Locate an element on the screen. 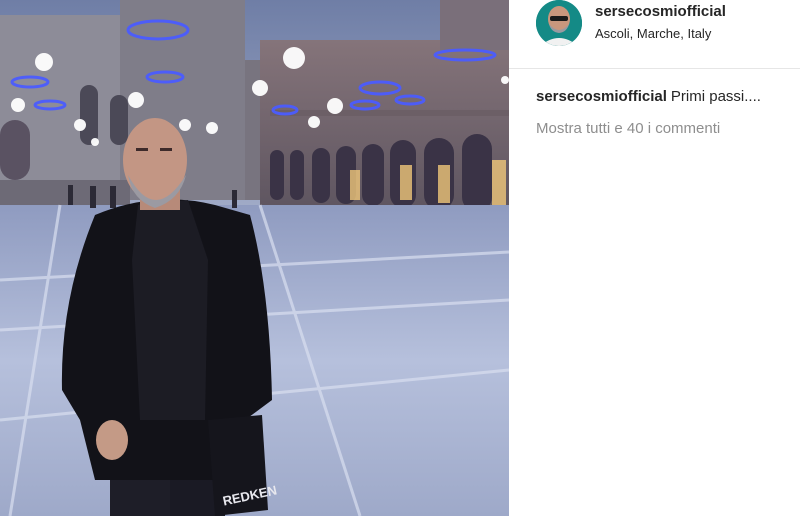  view-all-comments-link: Mostra tutti e 40 i commenti is located at coordinates (628, 128).